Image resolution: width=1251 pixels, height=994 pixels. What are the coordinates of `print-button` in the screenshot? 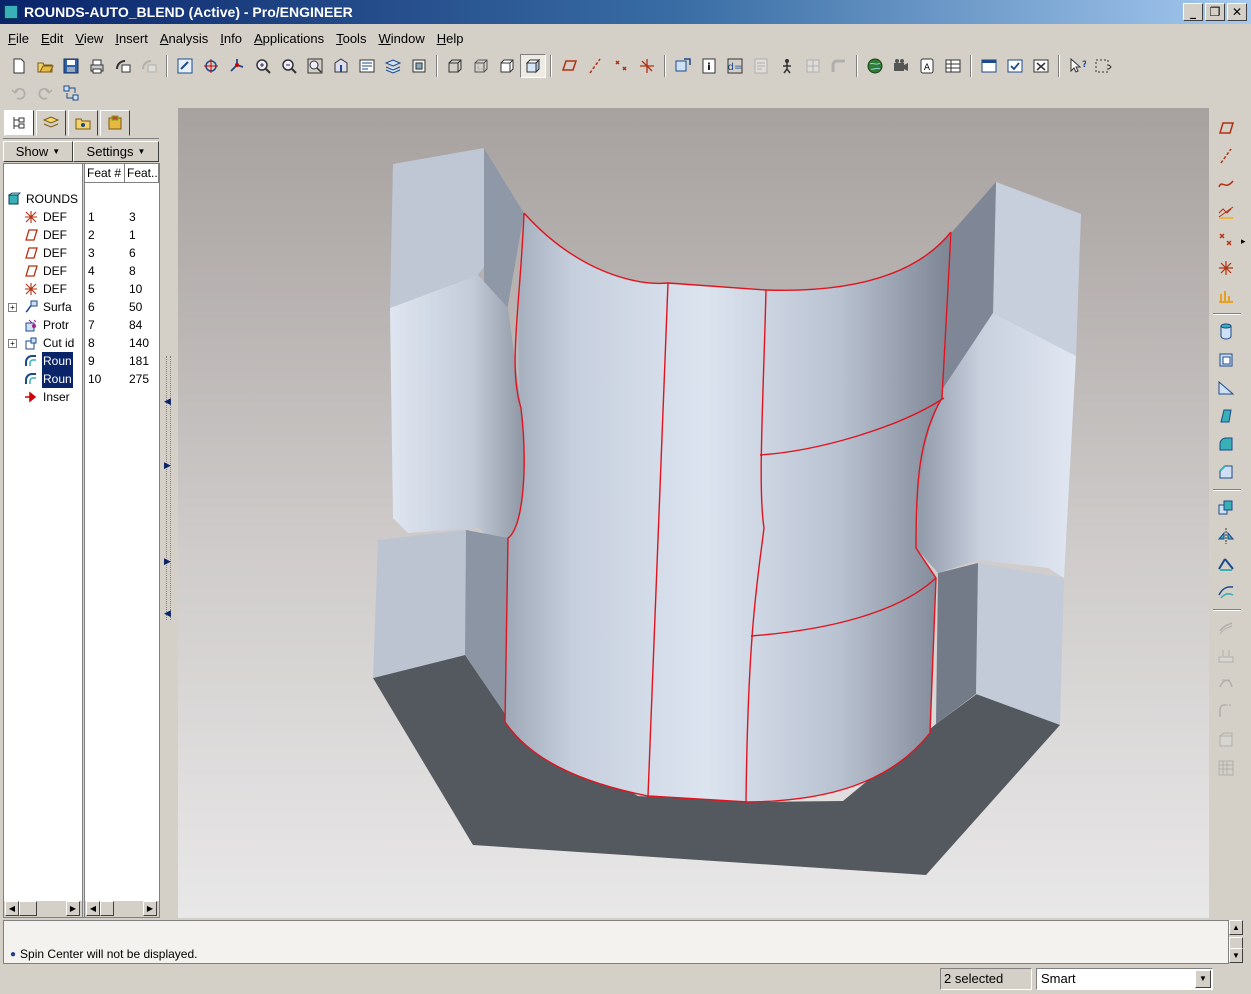 It's located at (97, 66).